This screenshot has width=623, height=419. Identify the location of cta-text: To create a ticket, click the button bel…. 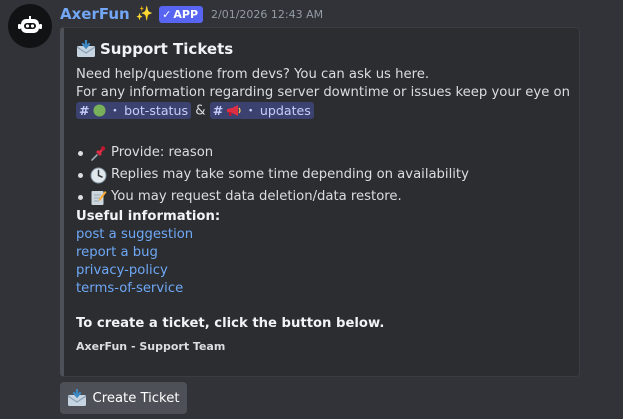
(230, 323).